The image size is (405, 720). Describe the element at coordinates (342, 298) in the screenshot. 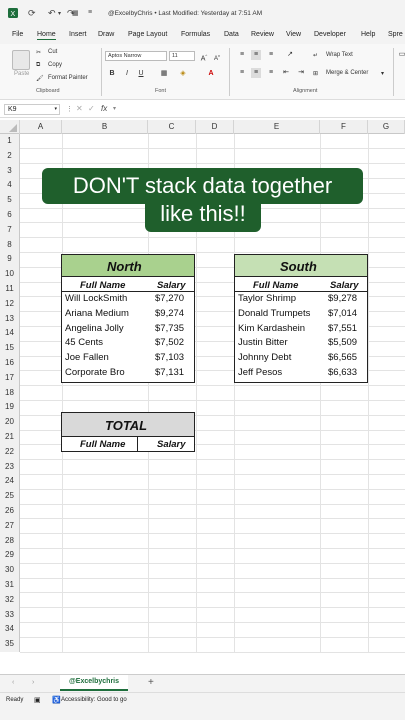

I see `south-row-salary: $9,278` at that location.